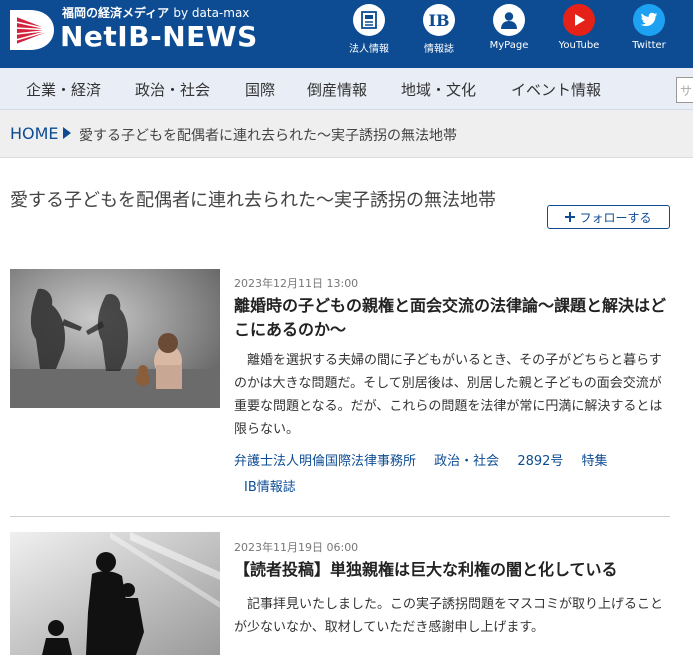  I want to click on breadcrumb: HOME 愛する子どもを配偶者に連れ去られた～実子誘拐の無法地帯, so click(346, 134).